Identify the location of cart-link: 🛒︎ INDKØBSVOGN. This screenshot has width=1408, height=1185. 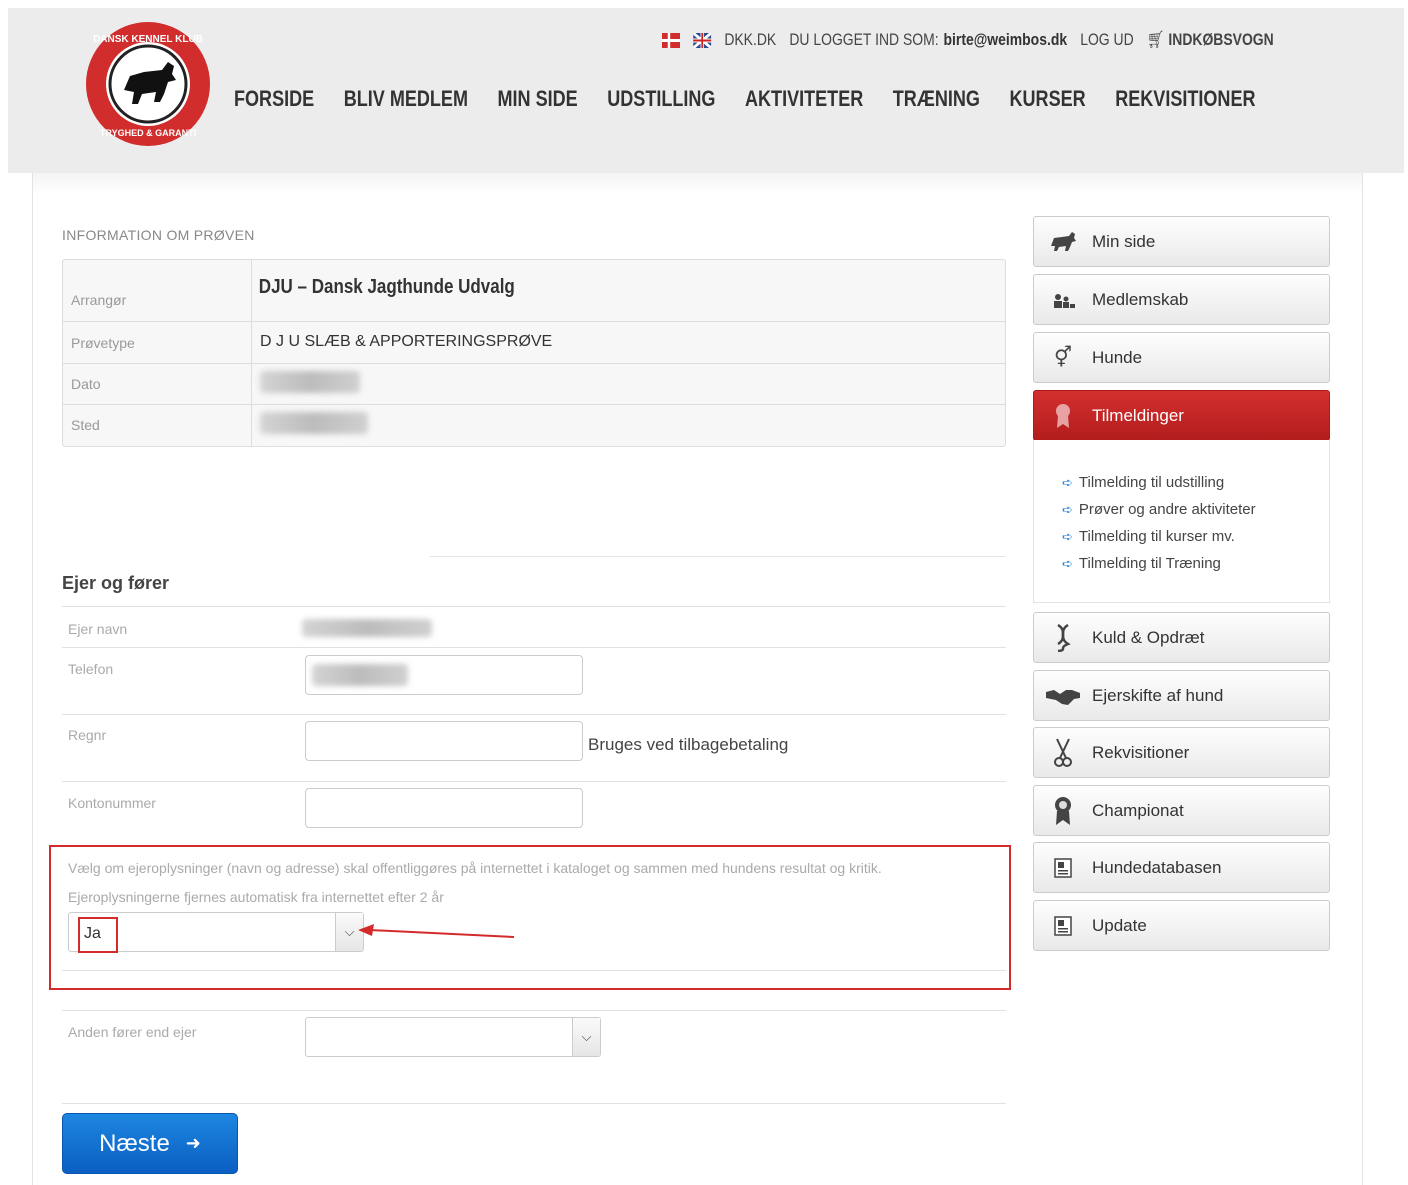
(1210, 40).